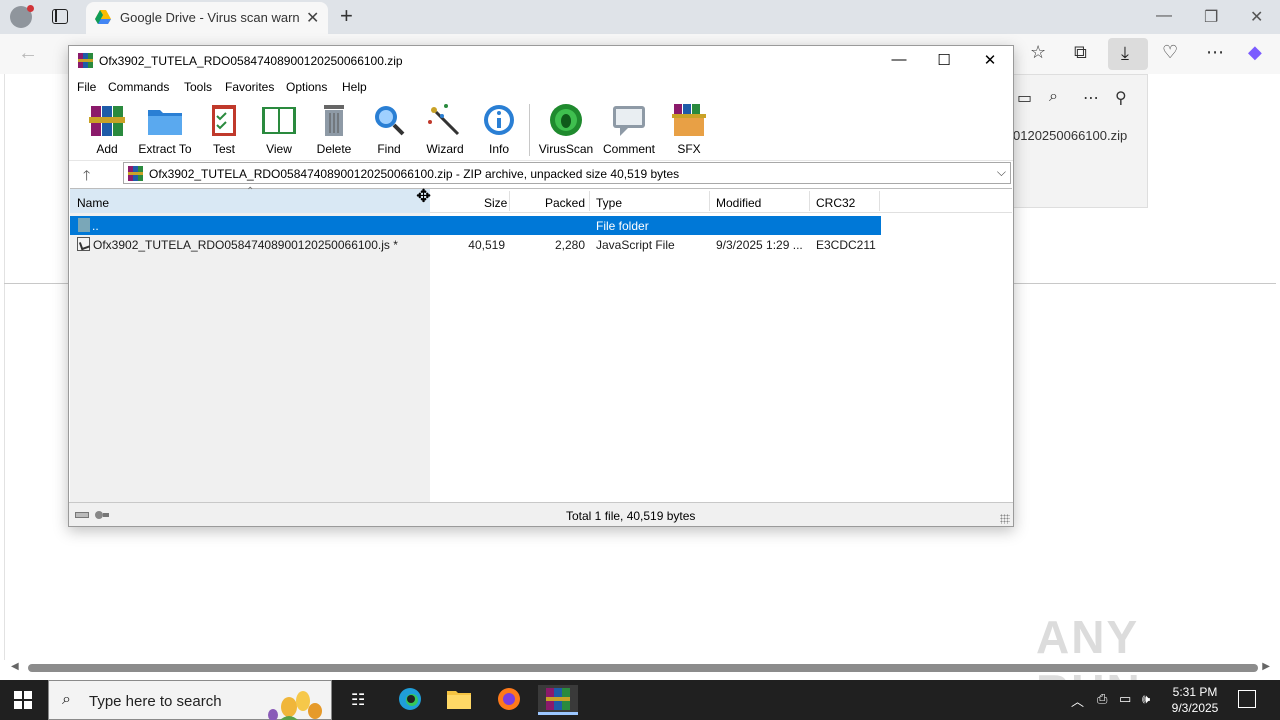  What do you see at coordinates (689, 120) in the screenshot?
I see `sfx-box-icon` at bounding box center [689, 120].